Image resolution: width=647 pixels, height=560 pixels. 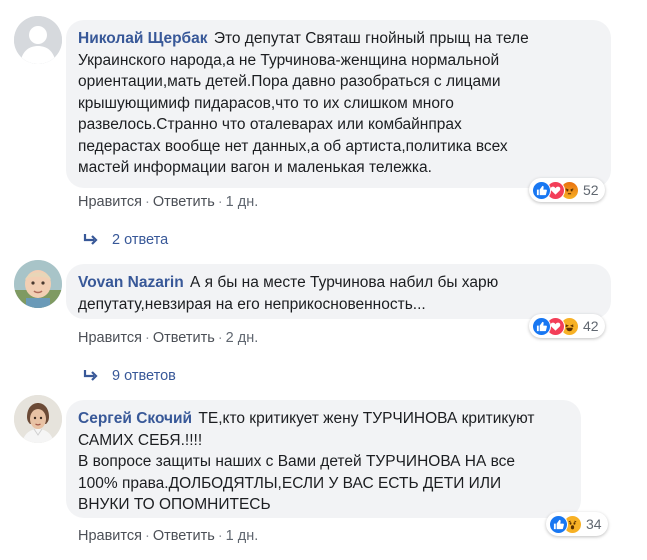 I want to click on child-photo-icon, so click(x=38, y=284).